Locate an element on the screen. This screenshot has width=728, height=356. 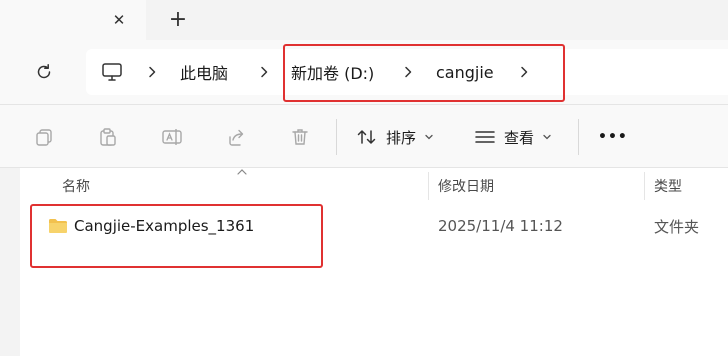
view-icon is located at coordinates (485, 137).